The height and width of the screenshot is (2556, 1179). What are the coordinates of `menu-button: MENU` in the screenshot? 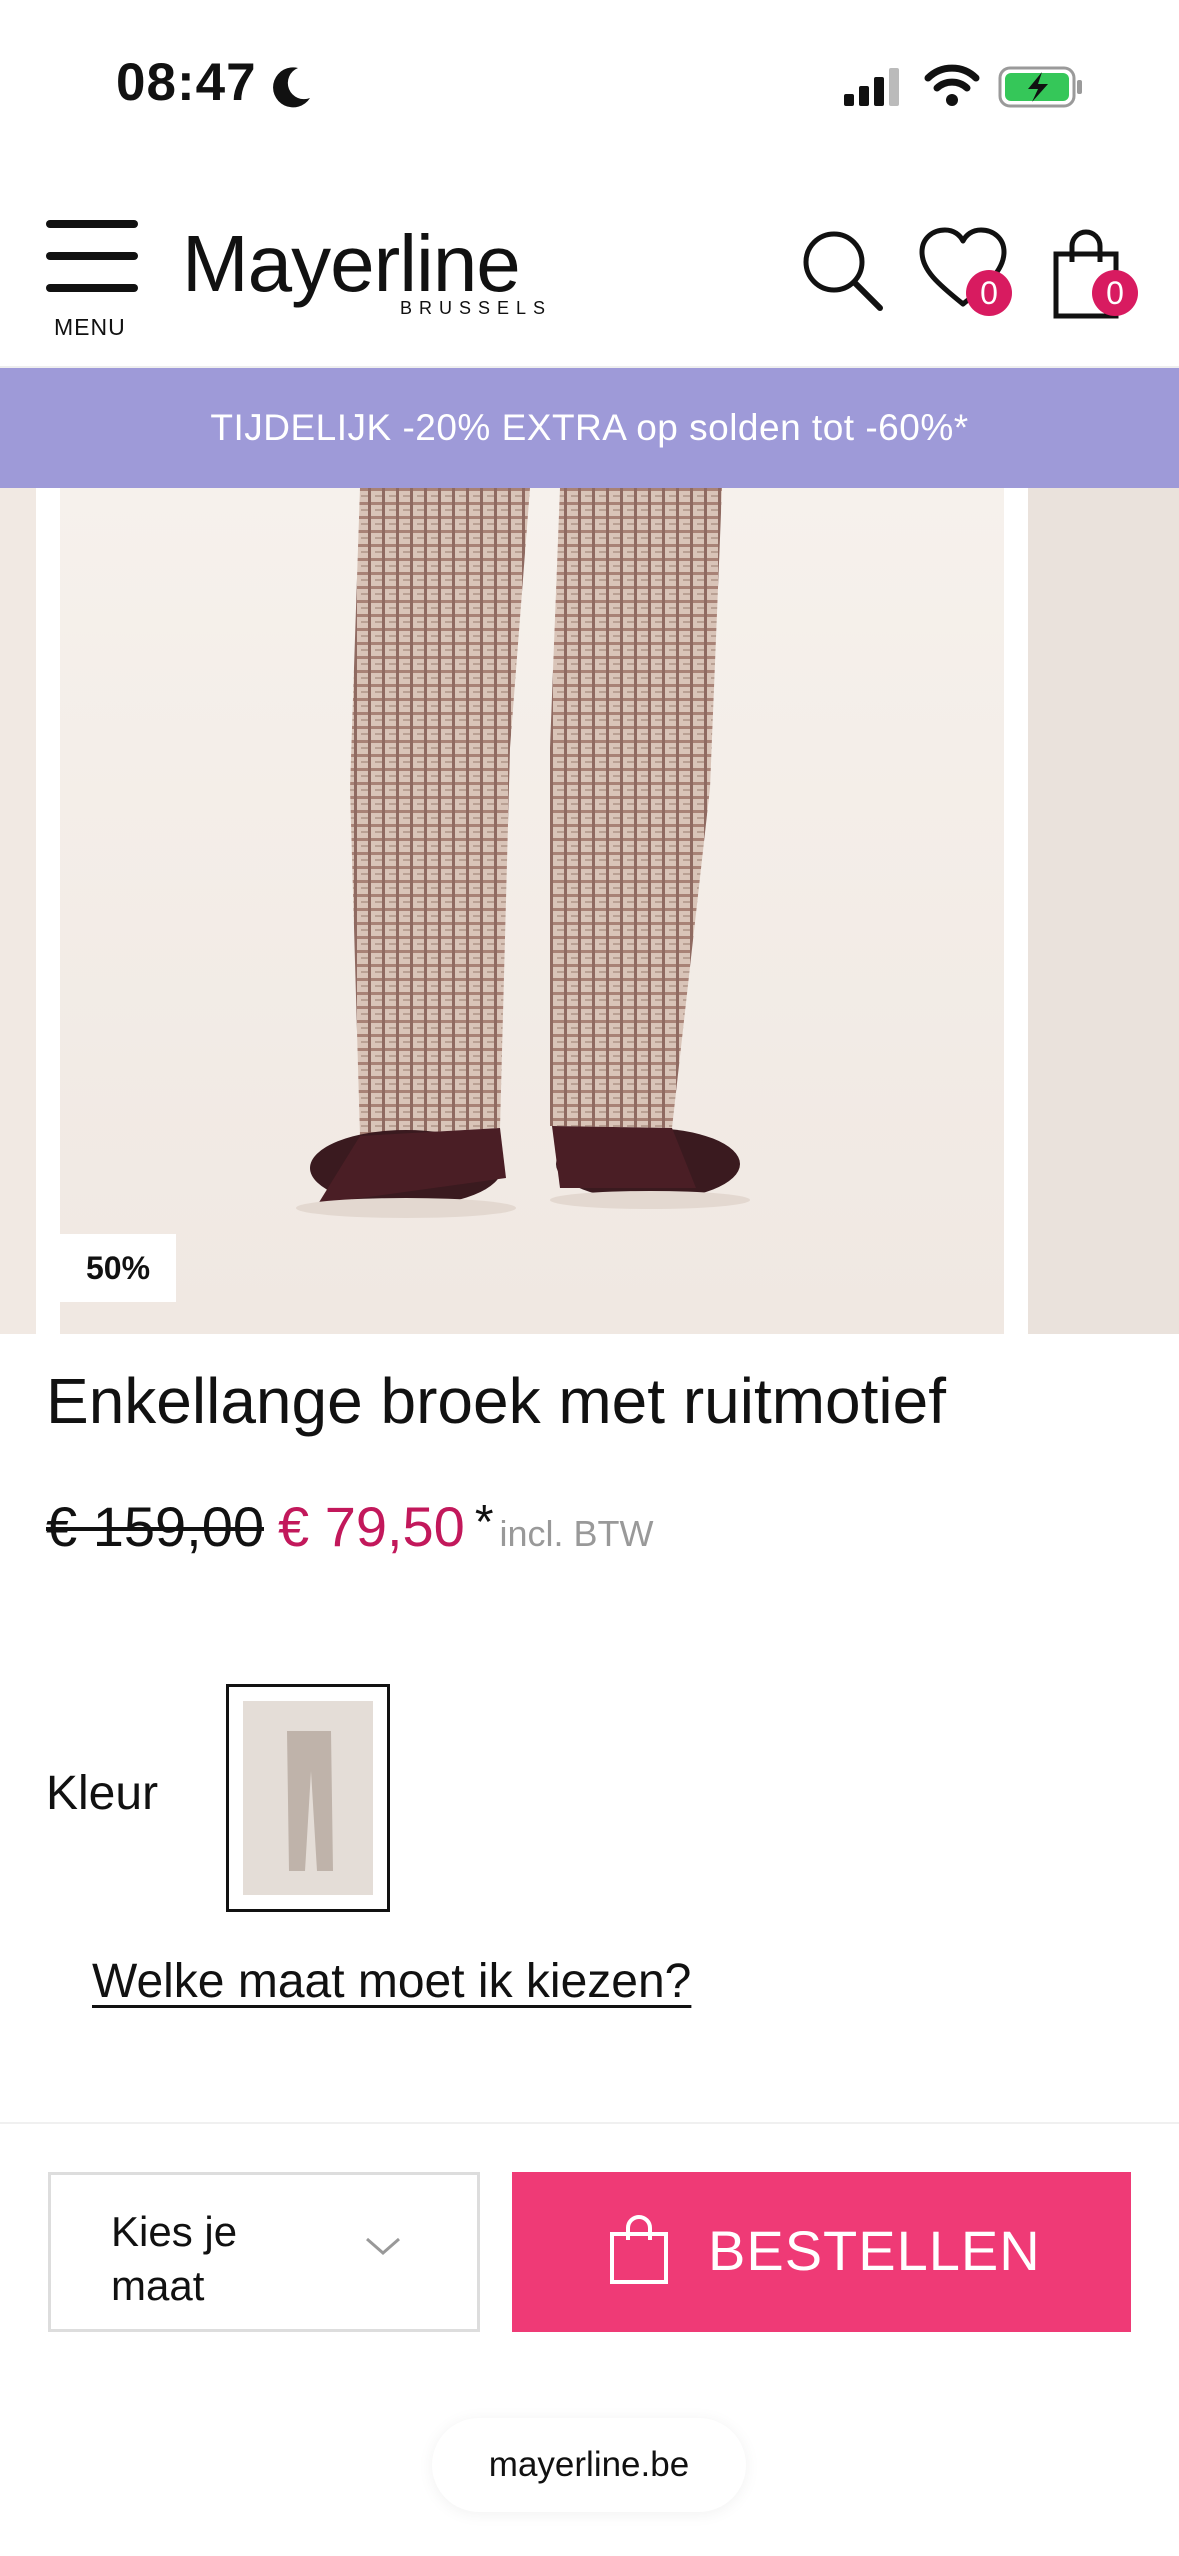 It's located at (116, 279).